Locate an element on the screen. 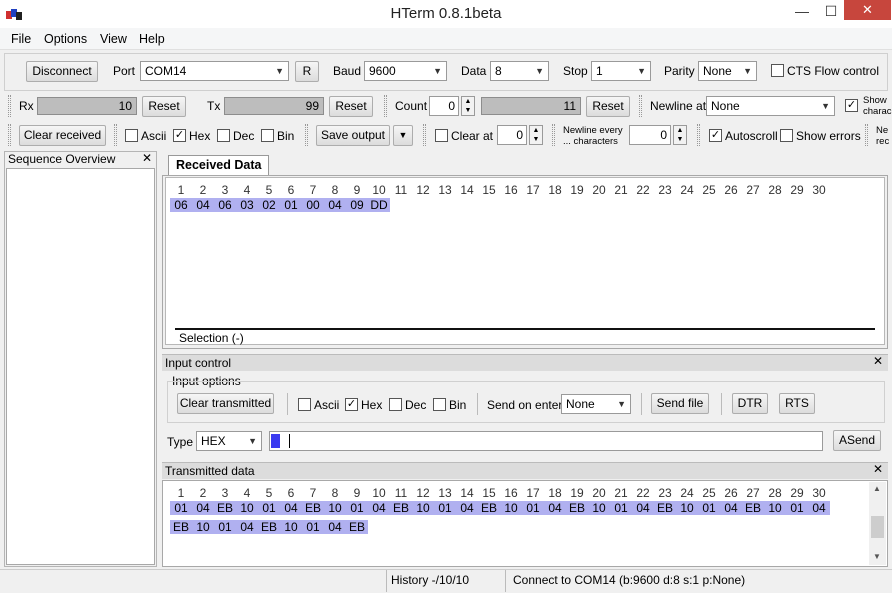 The width and height of the screenshot is (892, 593). menu-help: Help is located at coordinates (152, 39).